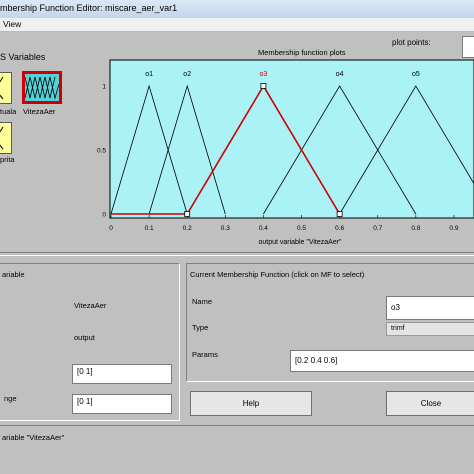 The image size is (474, 474). I want to click on output-var-icon-selected, so click(42, 87).